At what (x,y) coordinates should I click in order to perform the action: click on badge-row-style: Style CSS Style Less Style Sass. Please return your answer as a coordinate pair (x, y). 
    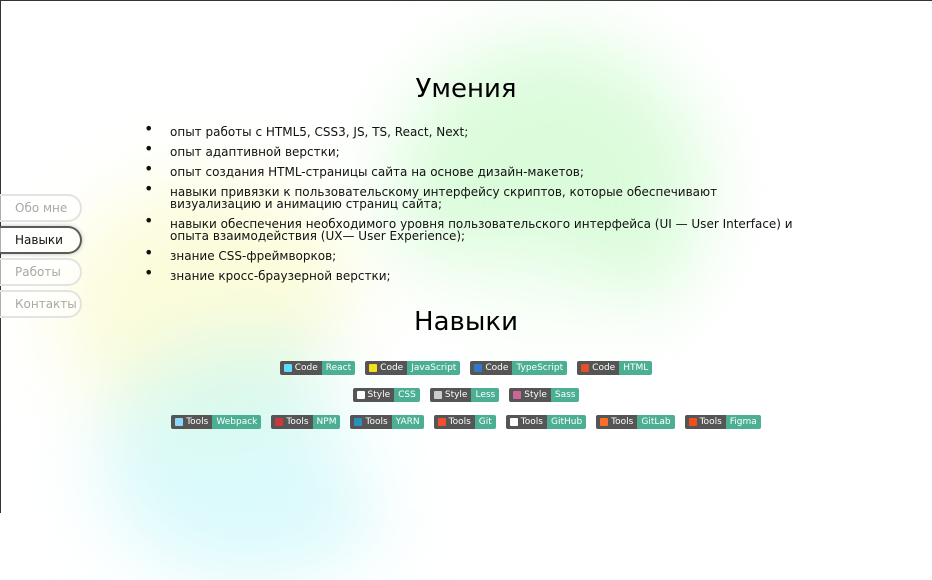
    Looking at the image, I should click on (466, 395).